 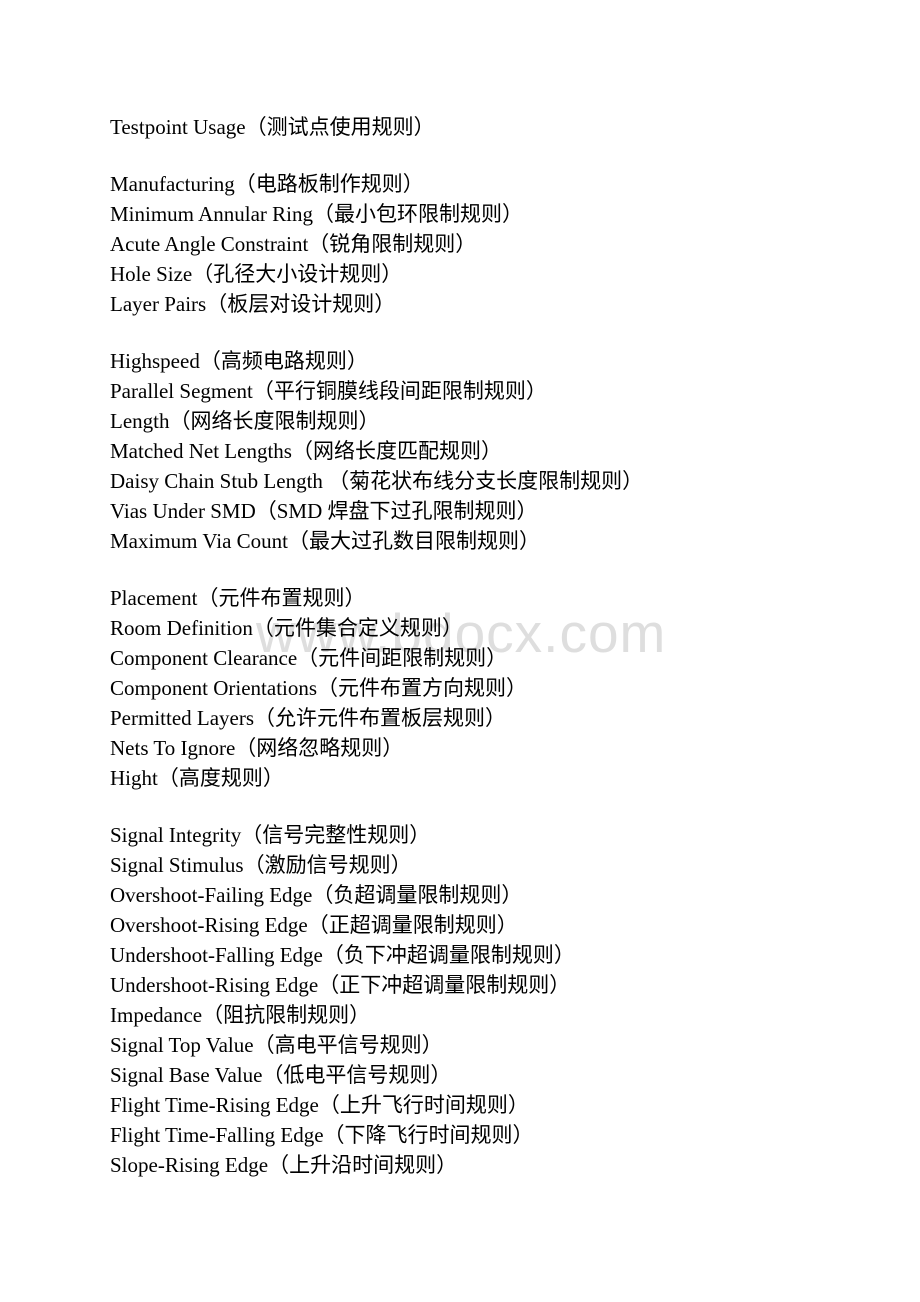 I want to click on rule-item: Signal Base Value（低电平信号规则）, so click(x=281, y=1075).